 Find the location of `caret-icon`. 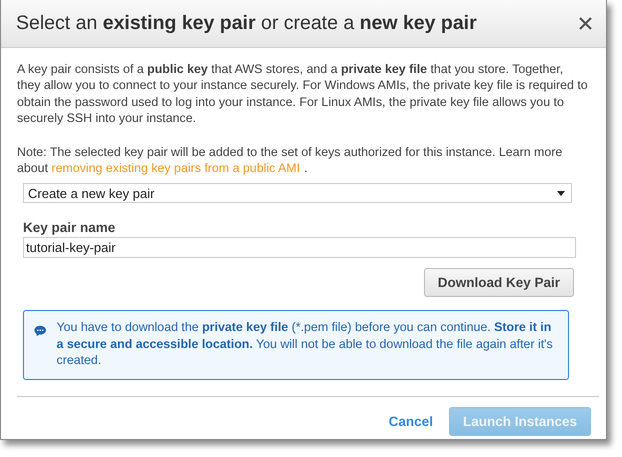

caret-icon is located at coordinates (561, 193).